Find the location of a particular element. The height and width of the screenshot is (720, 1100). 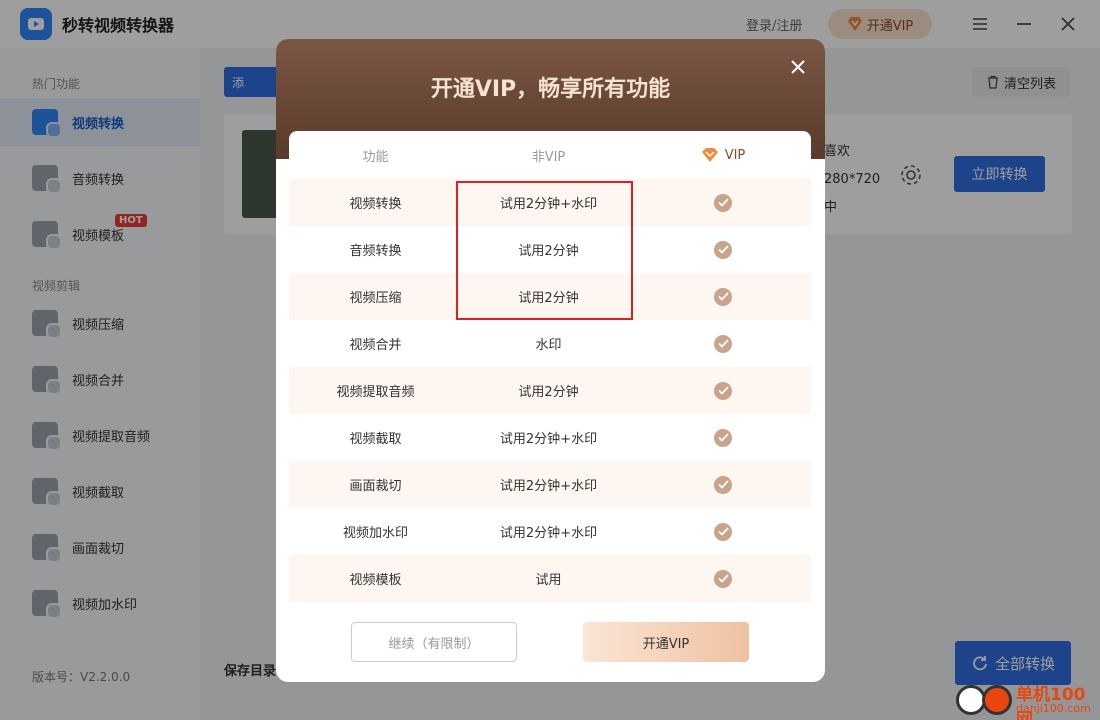

table-row: 视频提取音频 试用2分钟 is located at coordinates (550, 390).